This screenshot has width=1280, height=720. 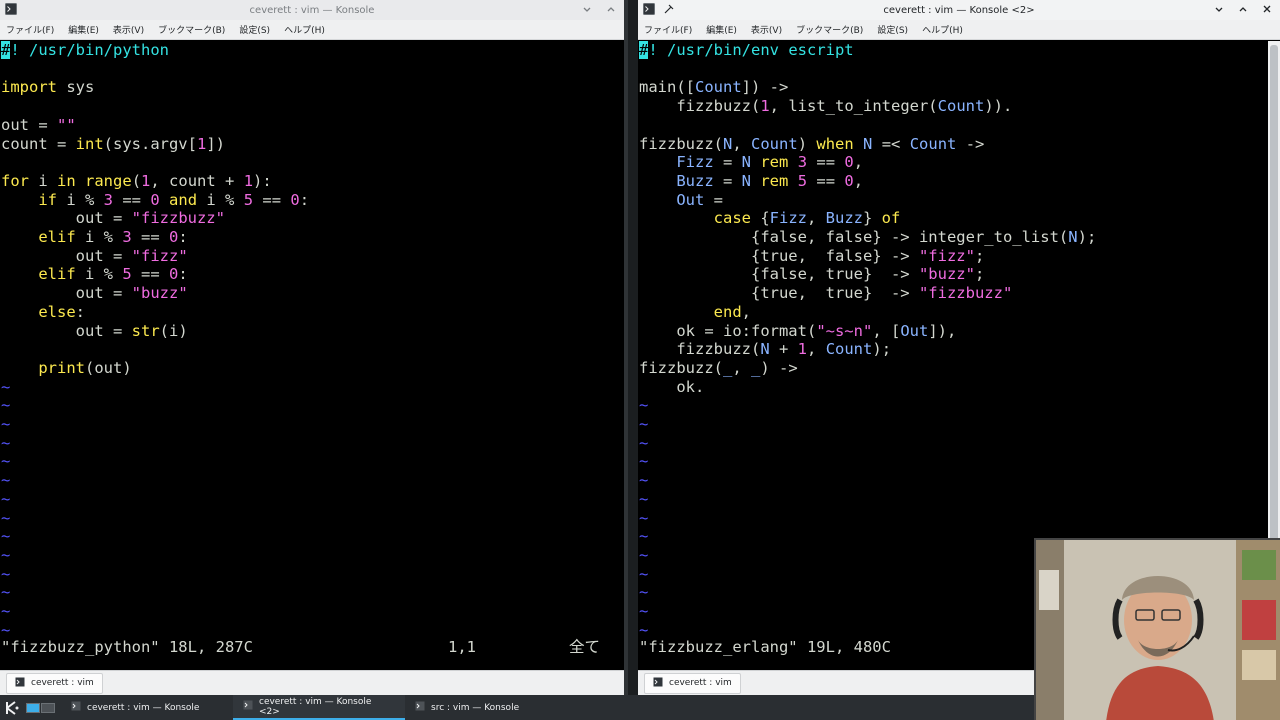 What do you see at coordinates (475, 707) in the screenshot?
I see `task-label: src : vim — Konsole` at bounding box center [475, 707].